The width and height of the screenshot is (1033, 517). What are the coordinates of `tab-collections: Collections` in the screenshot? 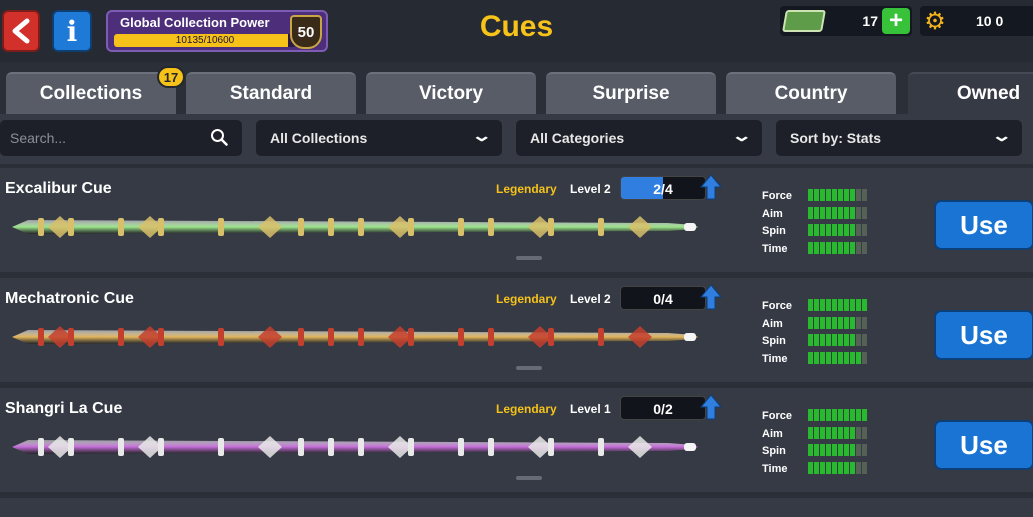 It's located at (91, 93).